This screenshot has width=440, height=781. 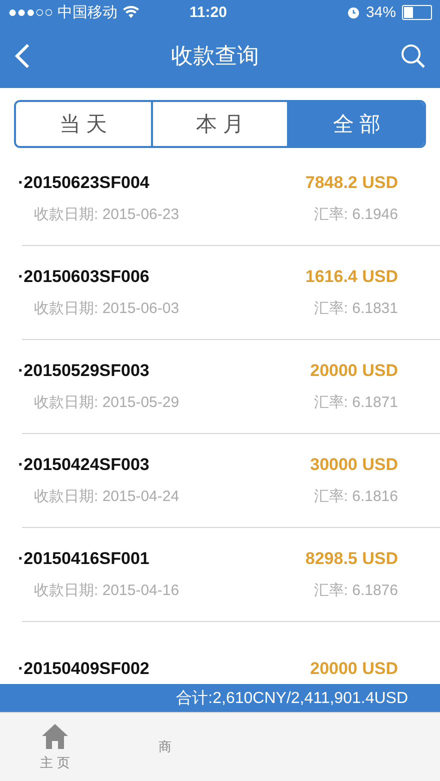 I want to click on receipt-number: ·20150623SF004, so click(x=84, y=183).